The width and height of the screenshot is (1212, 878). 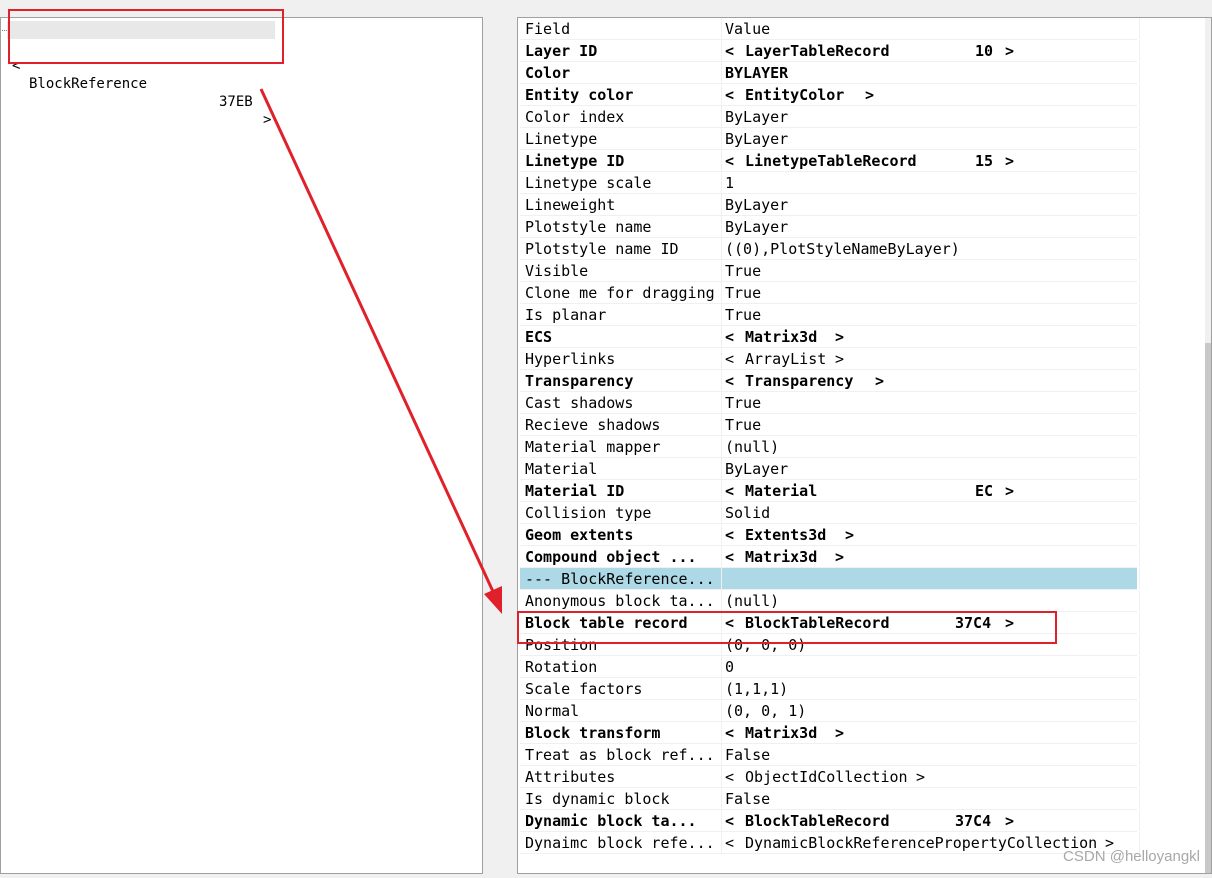 What do you see at coordinates (931, 490) in the screenshot?
I see `value-cell: < Material EC >` at bounding box center [931, 490].